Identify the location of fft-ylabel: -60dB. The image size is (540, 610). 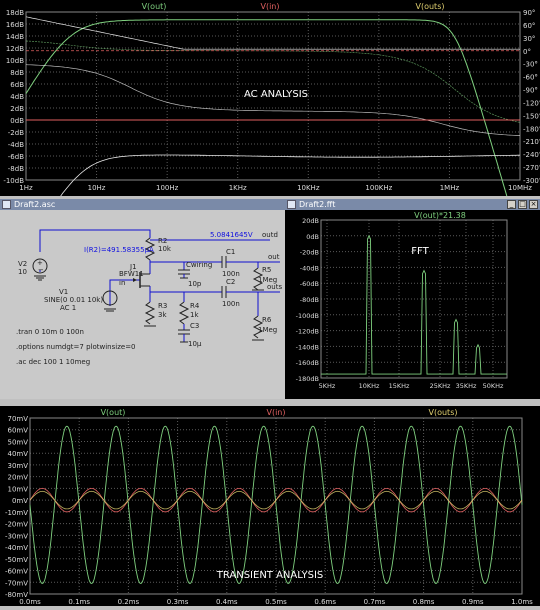
(309, 284).